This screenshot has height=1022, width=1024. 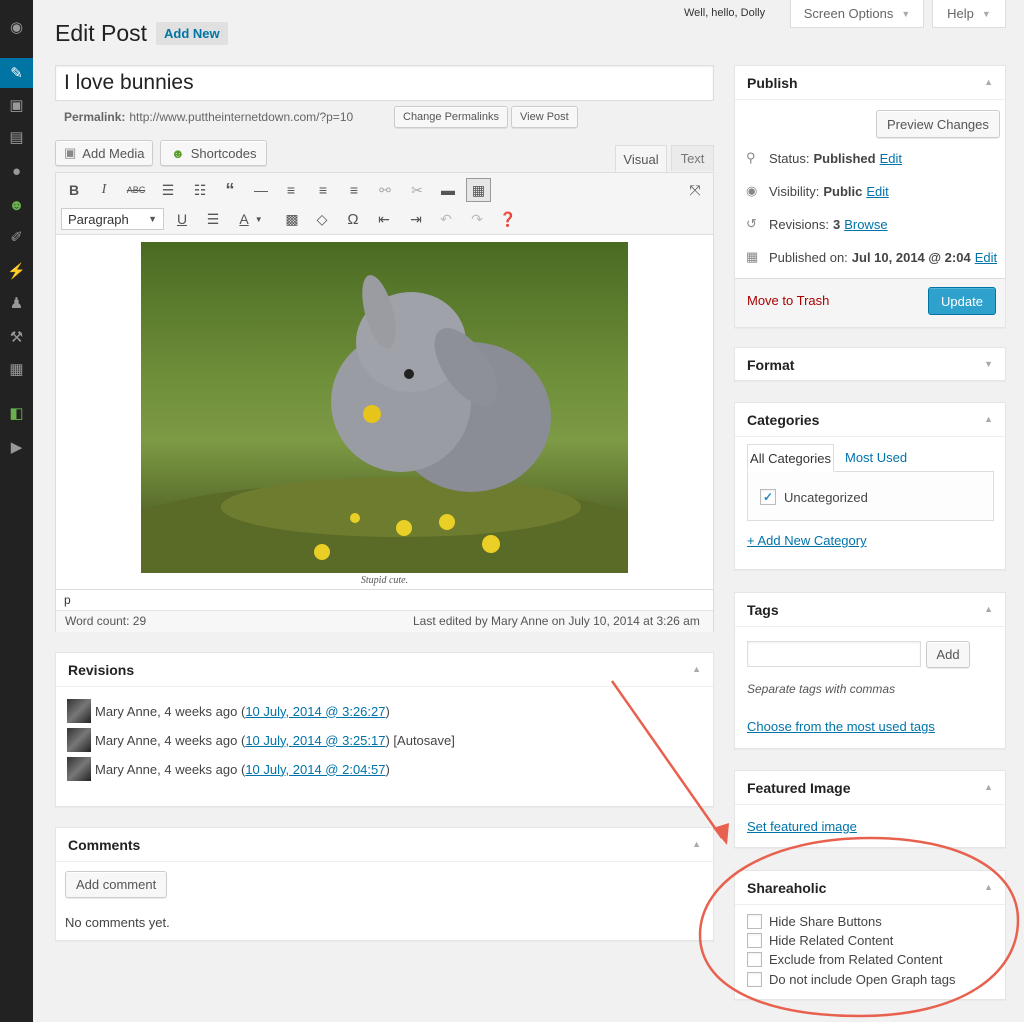 I want to click on italic-icon: I, so click(x=104, y=190).